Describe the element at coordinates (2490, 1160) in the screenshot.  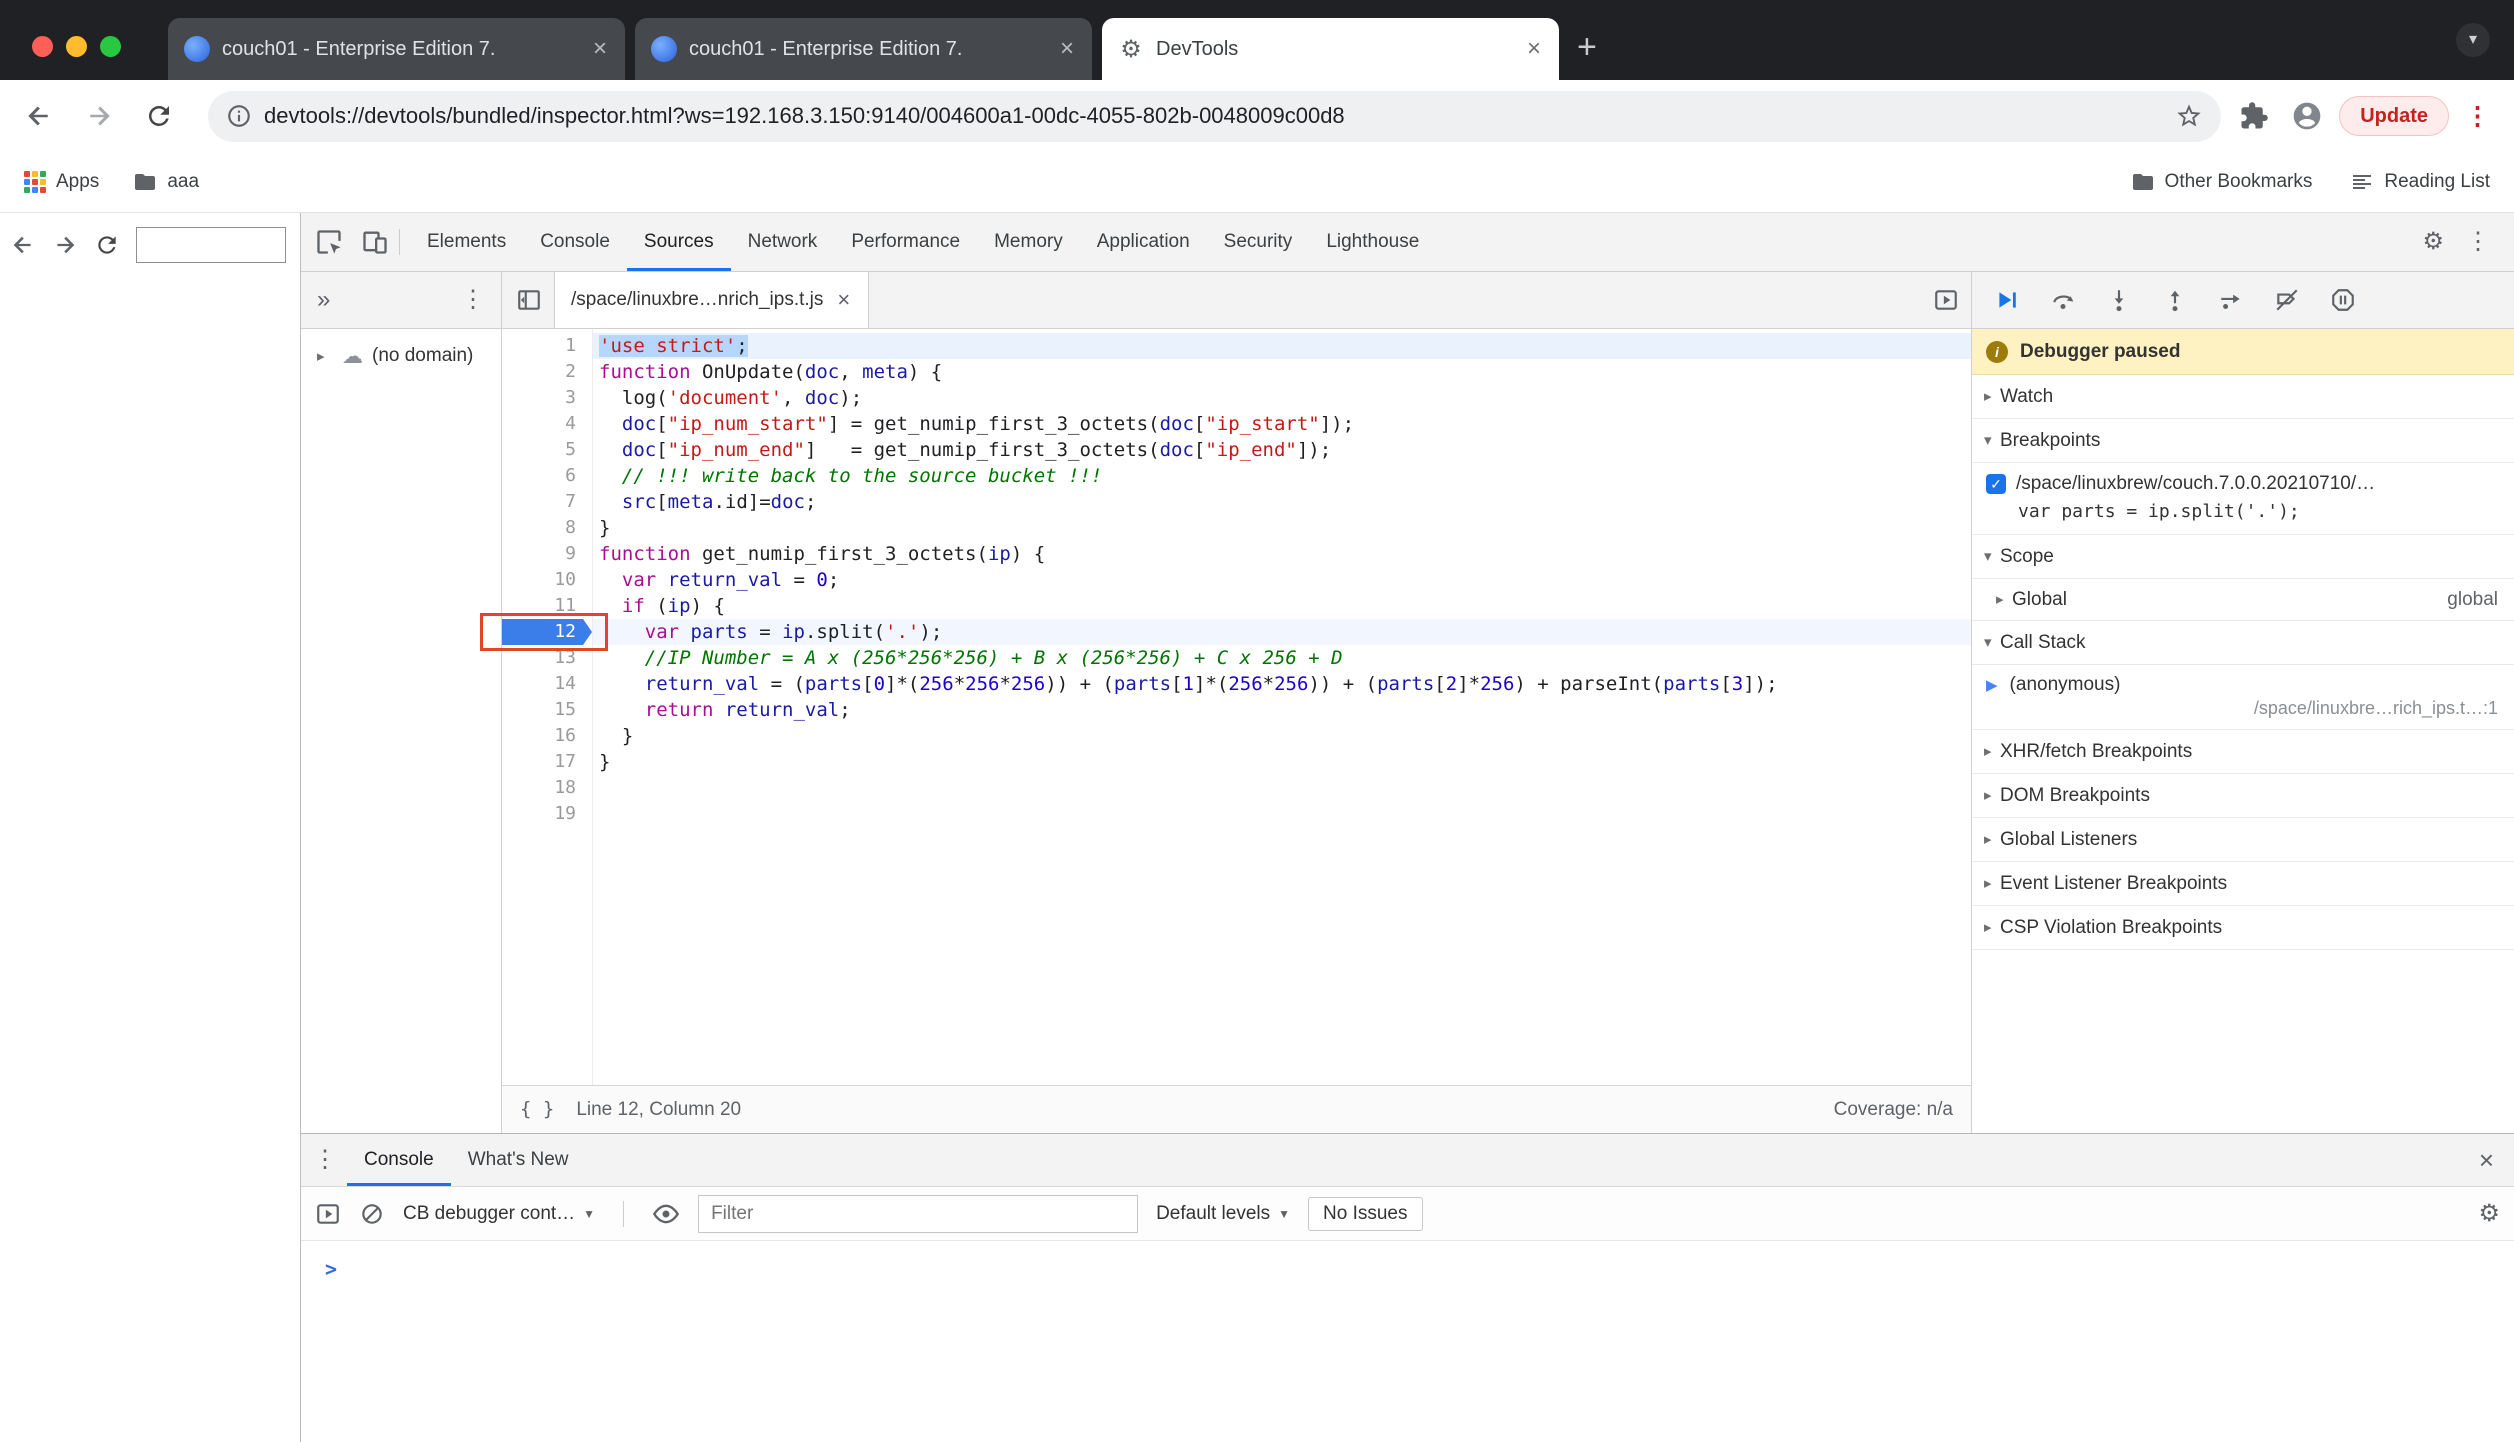
I see `drawer-close-button: ×` at that location.